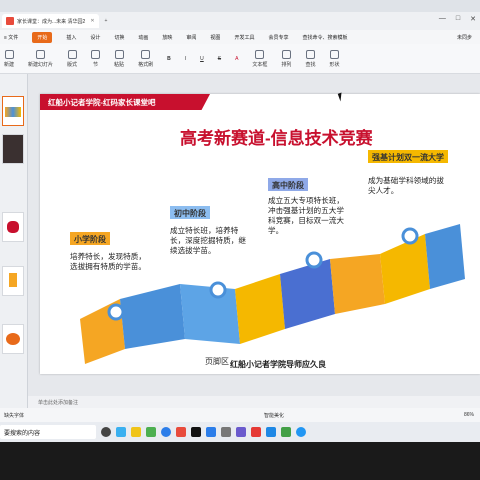 The image size is (480, 480). What do you see at coordinates (92, 21) in the screenshot?
I see `close-tab-icon: ✕` at bounding box center [92, 21].